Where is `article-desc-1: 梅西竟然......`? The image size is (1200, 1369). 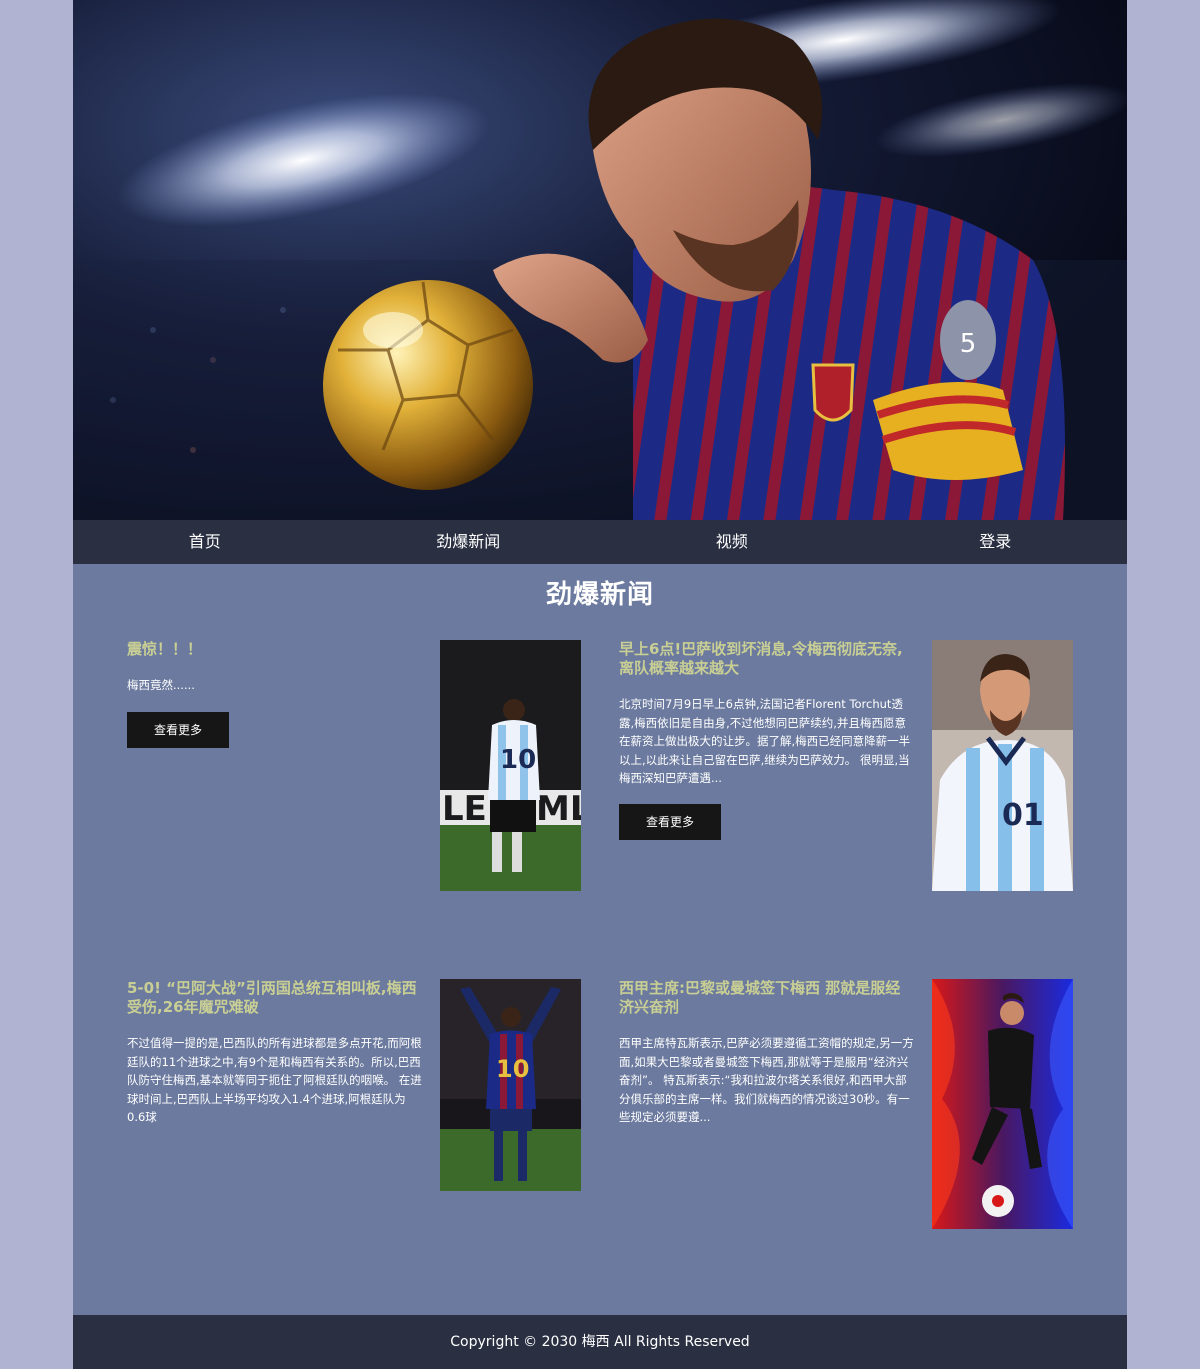 article-desc-1: 梅西竟然...... is located at coordinates (161, 685).